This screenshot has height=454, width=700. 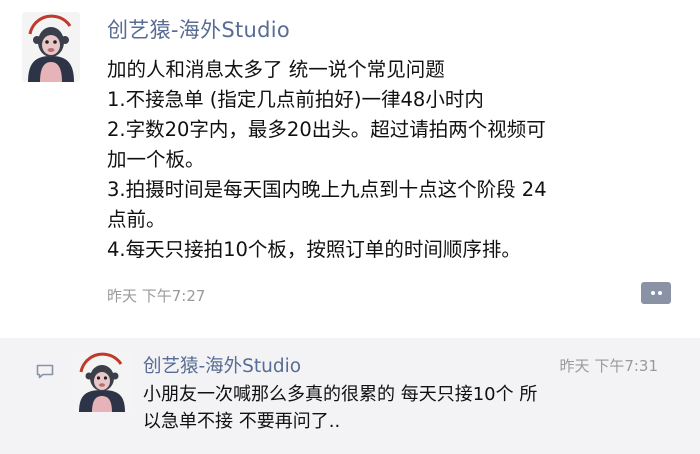 What do you see at coordinates (340, 394) in the screenshot?
I see `comment-line: 小朋友一次喊那么多真的很累的 每天只接10个 所` at bounding box center [340, 394].